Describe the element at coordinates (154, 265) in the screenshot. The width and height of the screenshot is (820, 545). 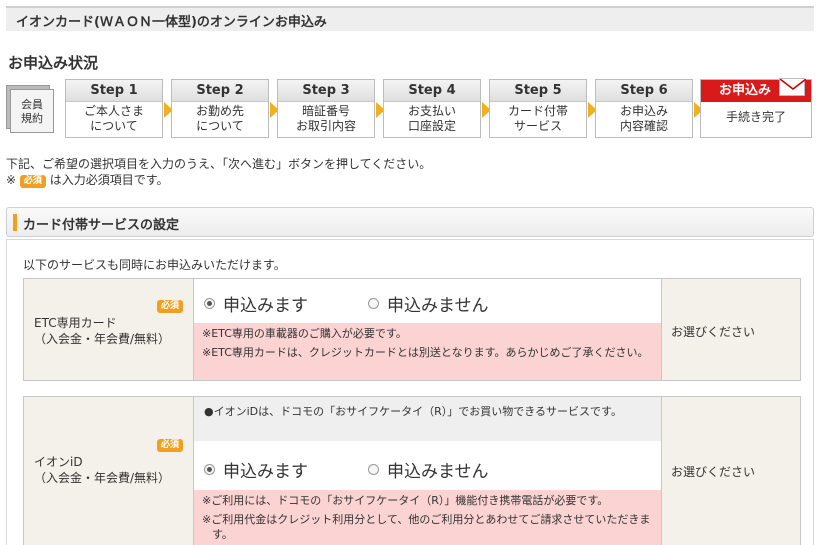
I see `intro-text: 以下のサービスも同時にお申込みいただけます。` at that location.